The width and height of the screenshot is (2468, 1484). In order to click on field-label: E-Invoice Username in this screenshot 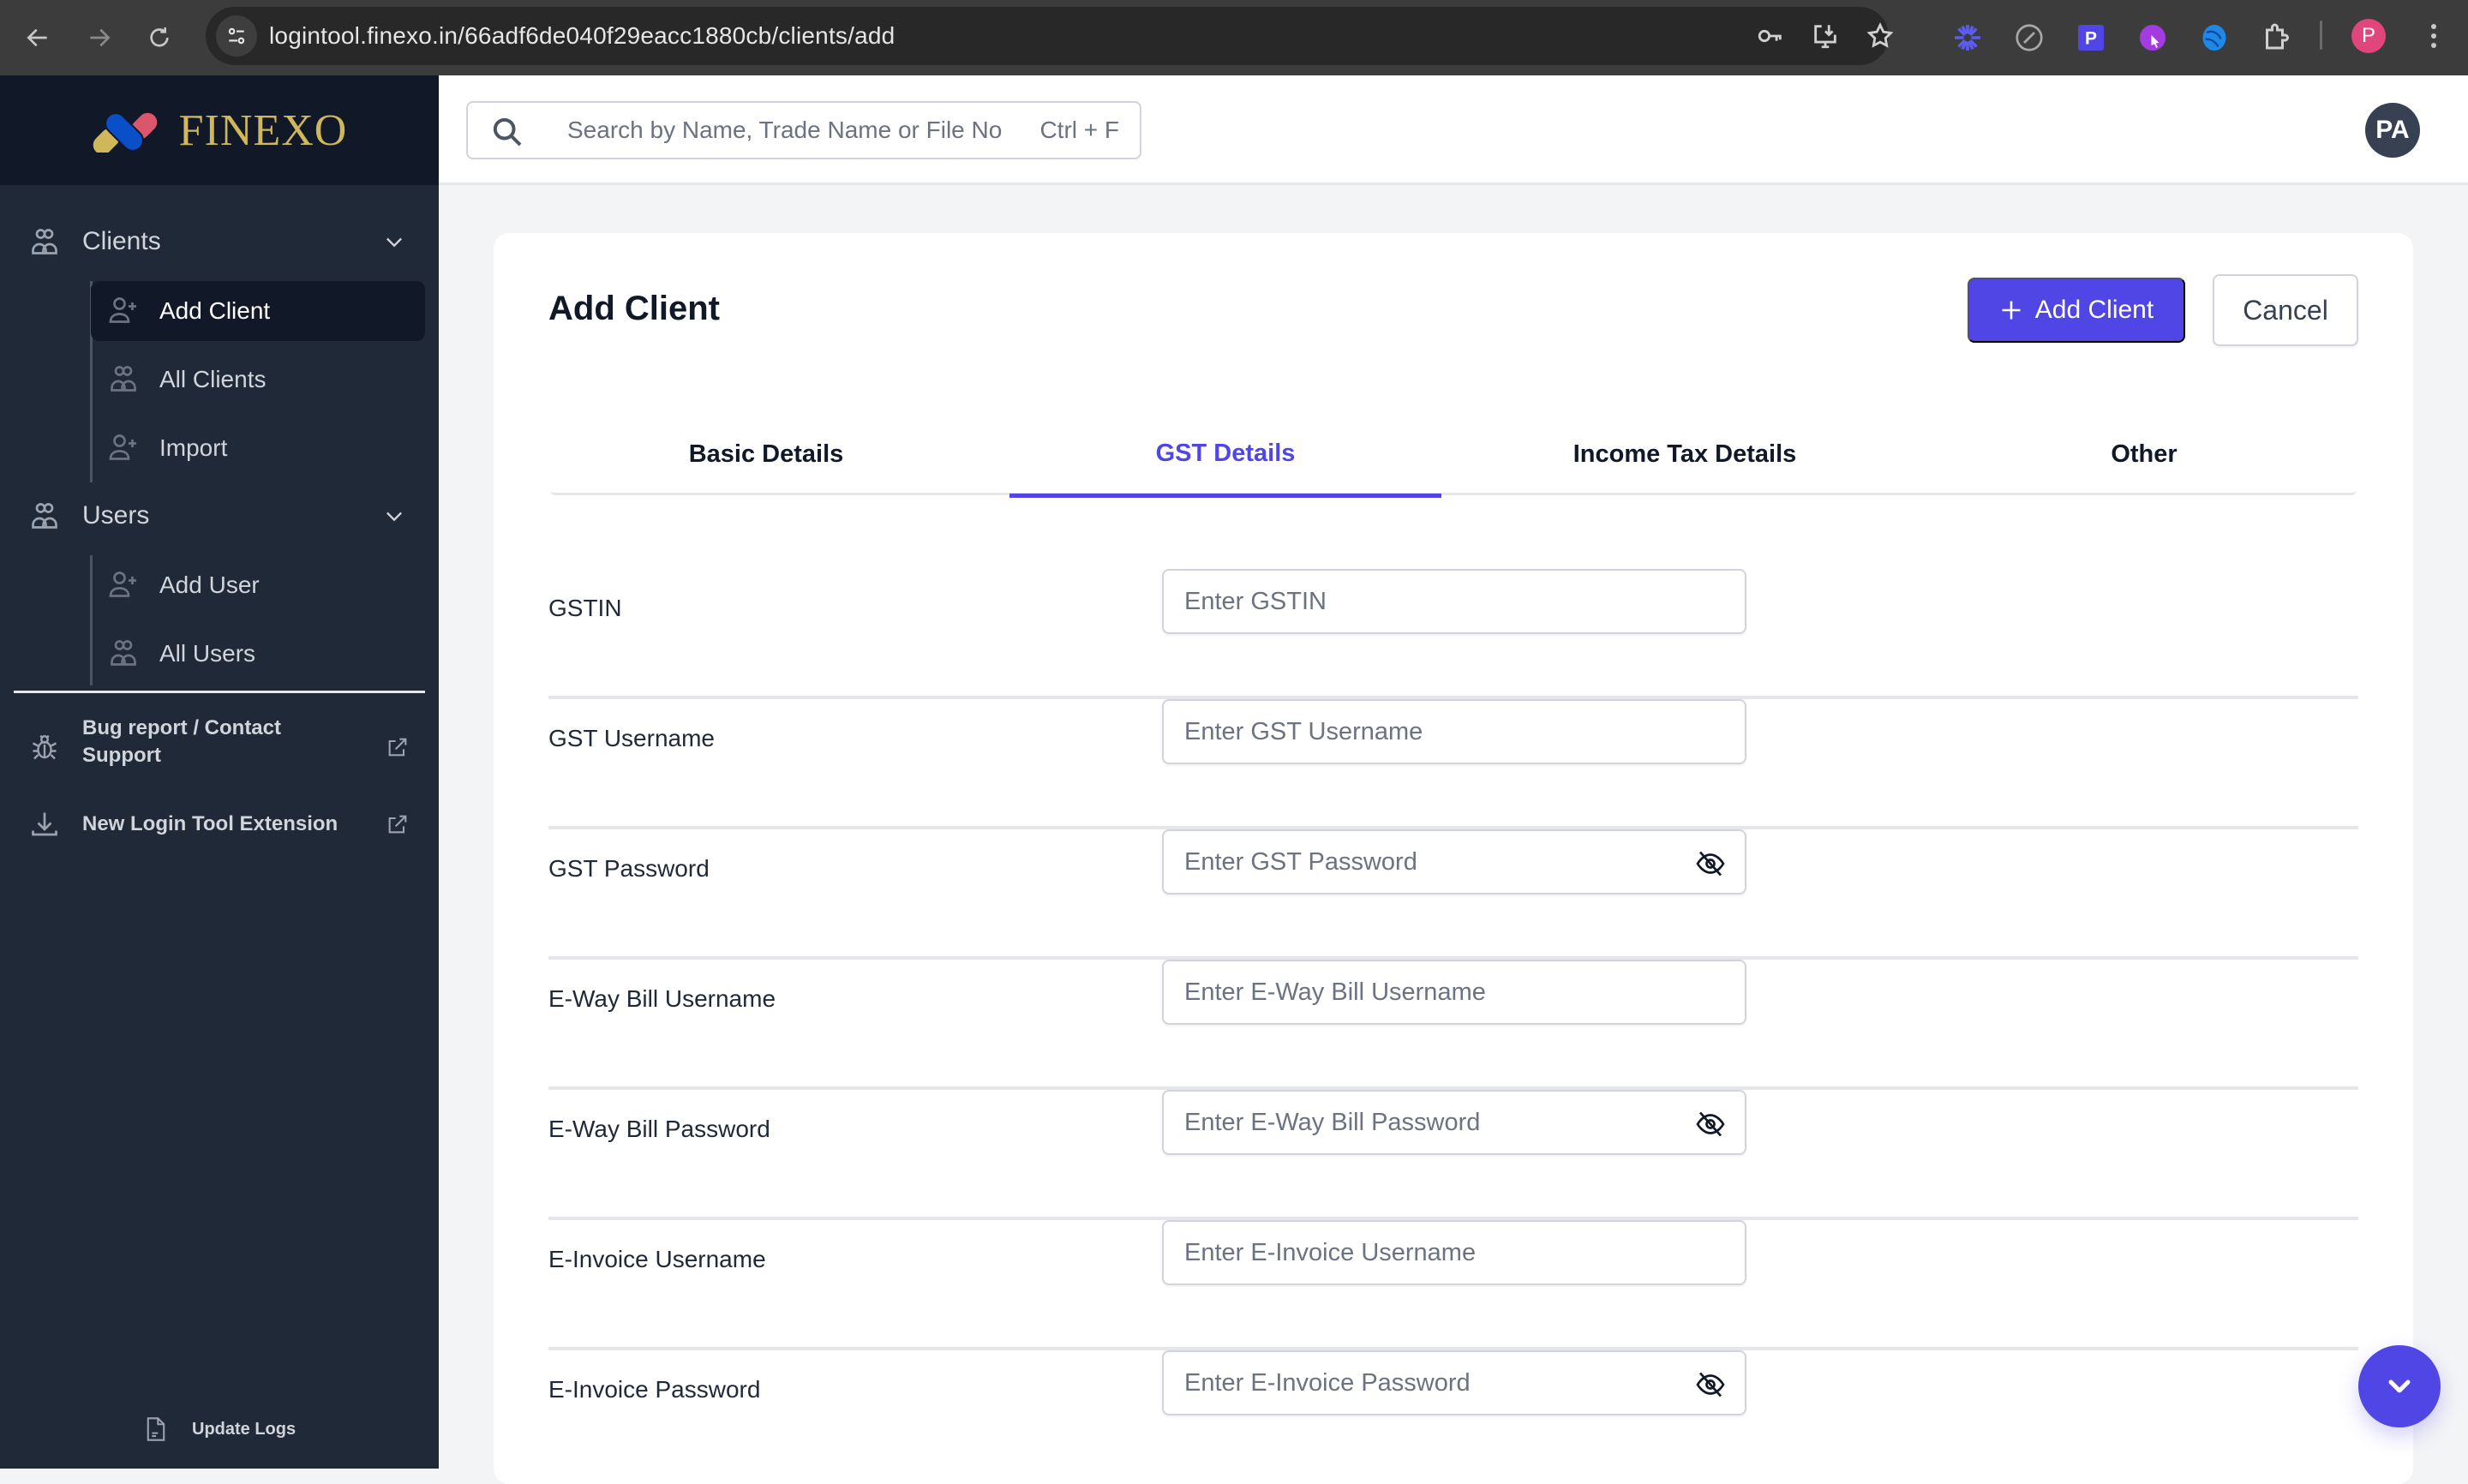, I will do `click(657, 1259)`.